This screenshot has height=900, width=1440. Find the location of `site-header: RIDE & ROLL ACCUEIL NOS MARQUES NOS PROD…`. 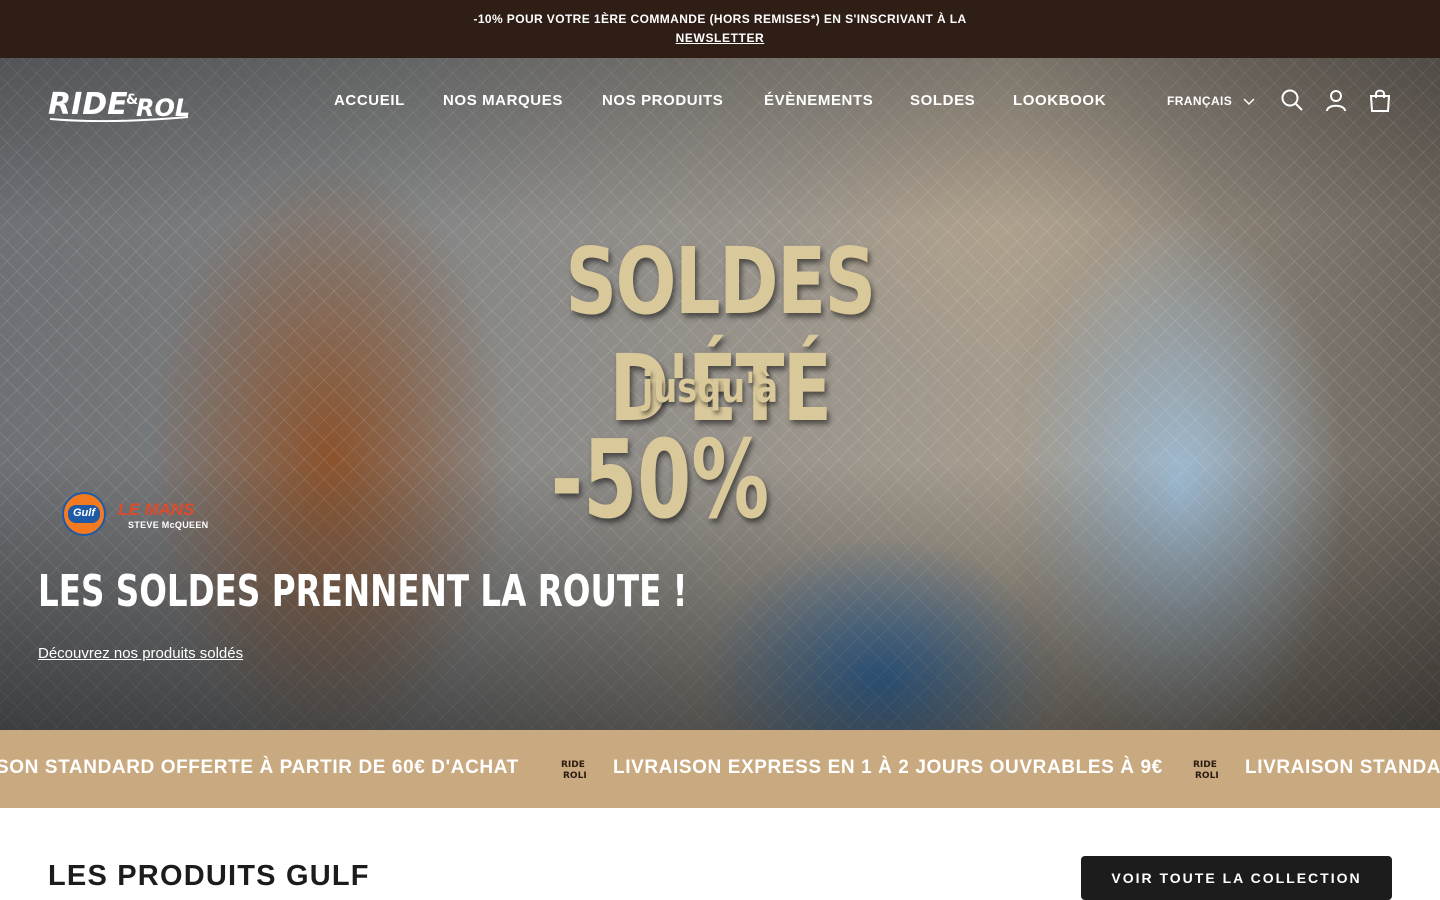

site-header: RIDE & ROLL ACCUEIL NOS MARQUES NOS PROD… is located at coordinates (720, 101).